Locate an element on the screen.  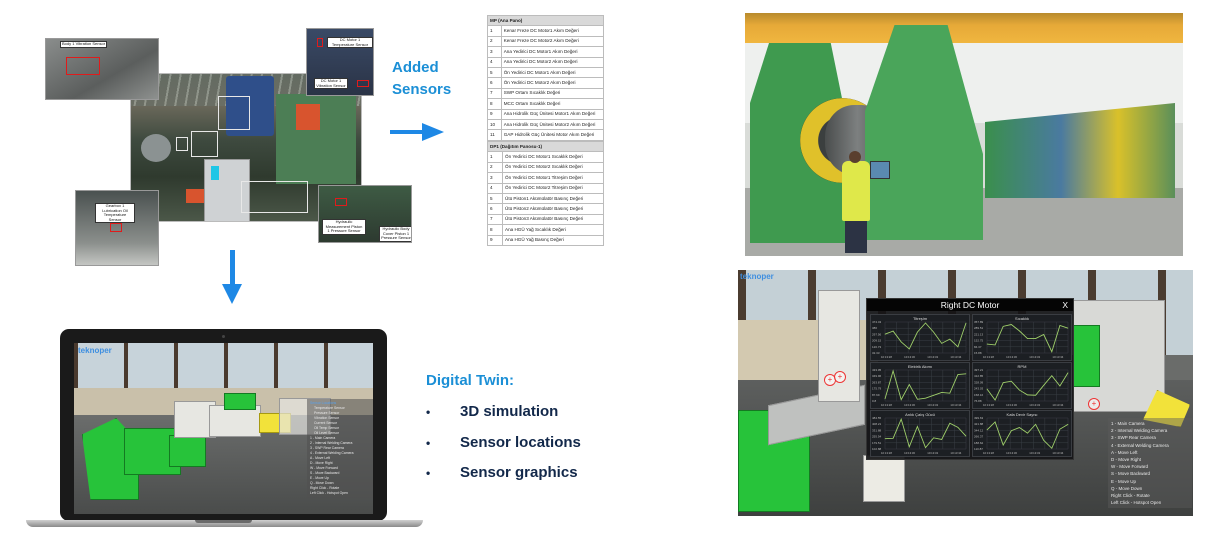
callout-label: Body 1 Vibration Sensor is located at coordinates (84, 44).